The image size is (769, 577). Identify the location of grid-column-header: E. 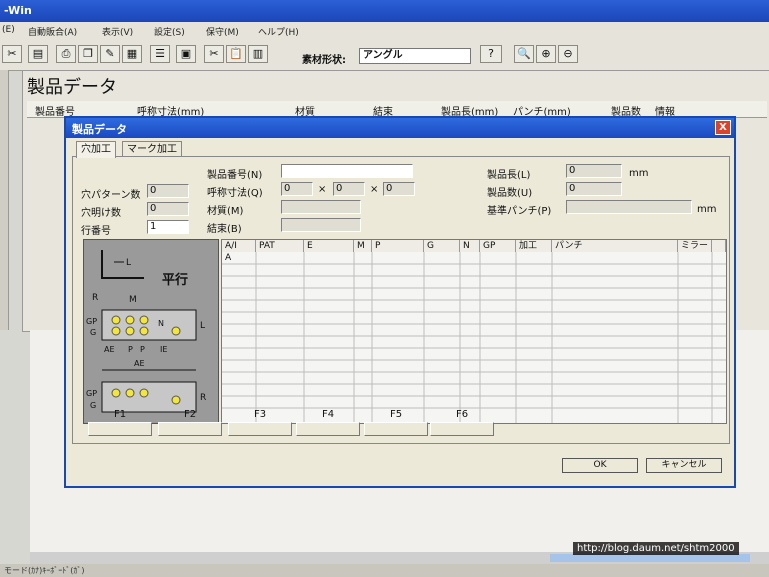
(329, 246).